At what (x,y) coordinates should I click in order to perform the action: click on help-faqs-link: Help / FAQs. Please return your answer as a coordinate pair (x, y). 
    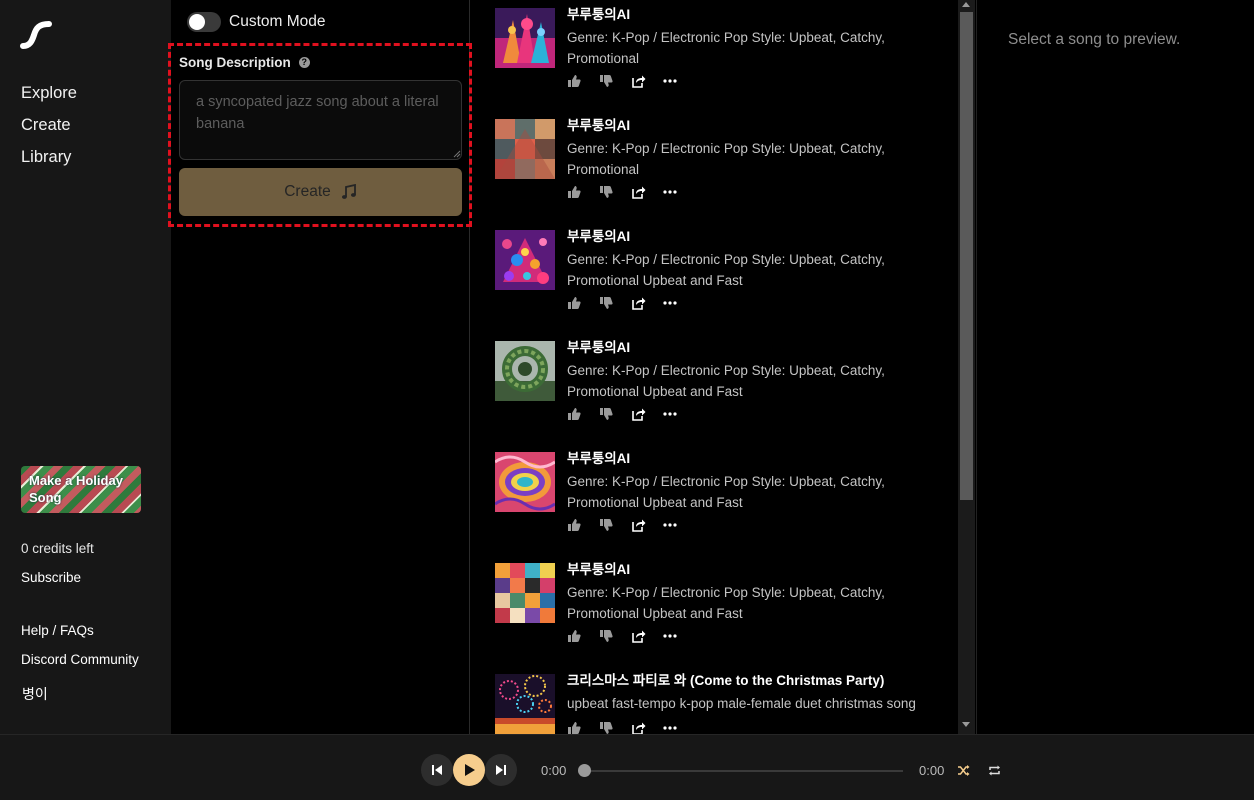
    Looking at the image, I should click on (57, 630).